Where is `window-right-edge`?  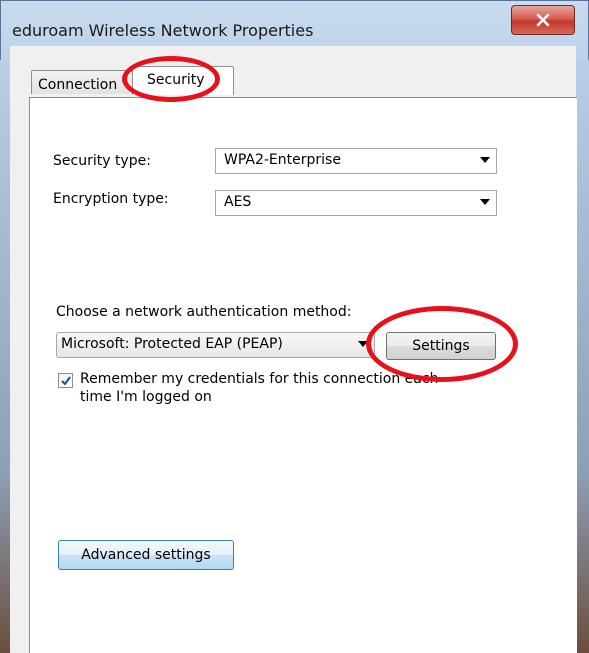
window-right-edge is located at coordinates (582, 356).